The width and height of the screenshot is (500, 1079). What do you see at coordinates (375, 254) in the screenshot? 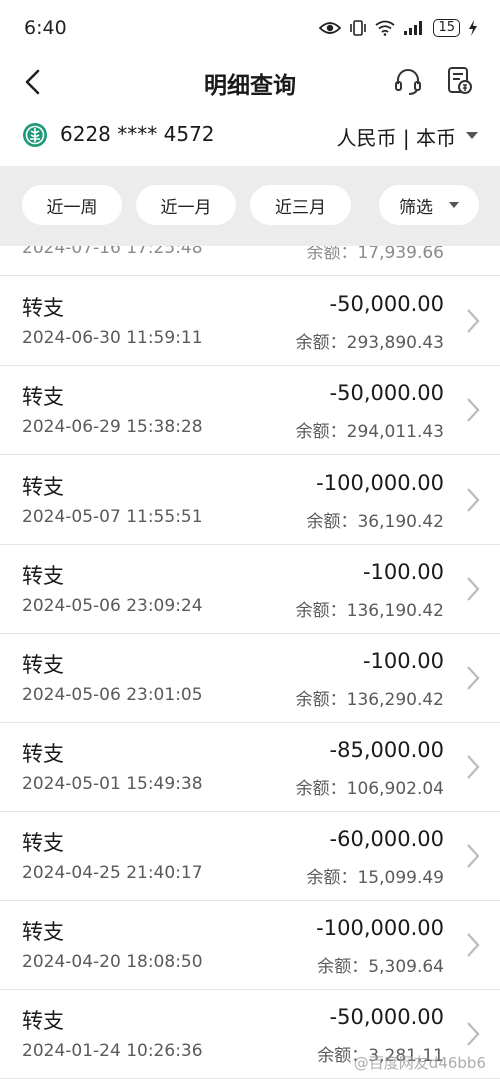
I see `transaction-balance: 余额：17,939.66` at bounding box center [375, 254].